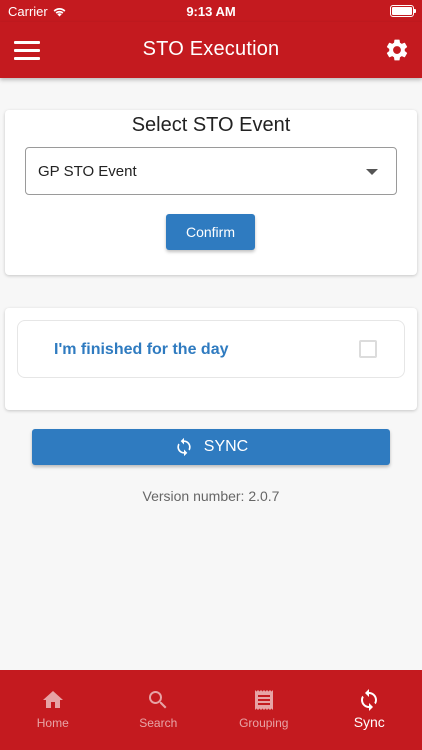 This screenshot has height=750, width=422. What do you see at coordinates (211, 171) in the screenshot?
I see `event-dropdown: GP STO Event` at bounding box center [211, 171].